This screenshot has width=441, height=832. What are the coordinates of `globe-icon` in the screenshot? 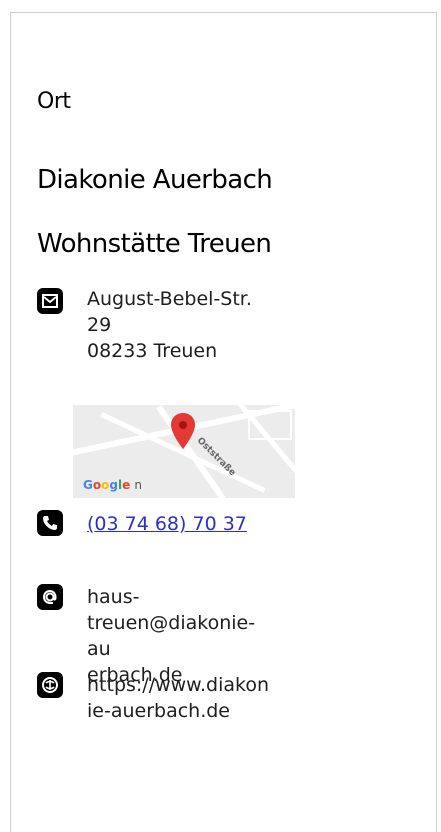 It's located at (50, 685).